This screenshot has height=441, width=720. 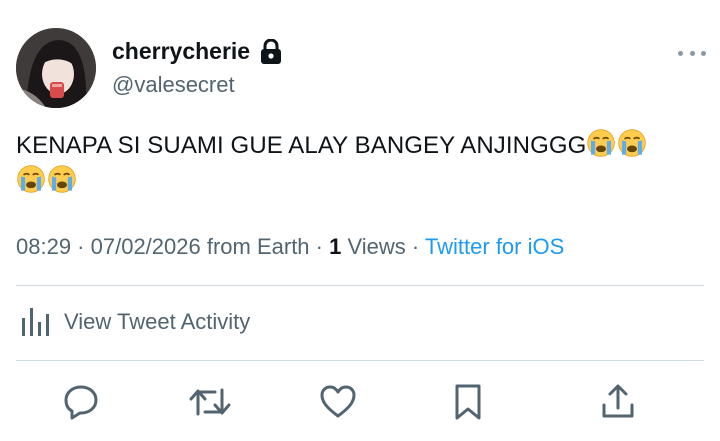 What do you see at coordinates (173, 85) in the screenshot?
I see `user-handle: @valesecret` at bounding box center [173, 85].